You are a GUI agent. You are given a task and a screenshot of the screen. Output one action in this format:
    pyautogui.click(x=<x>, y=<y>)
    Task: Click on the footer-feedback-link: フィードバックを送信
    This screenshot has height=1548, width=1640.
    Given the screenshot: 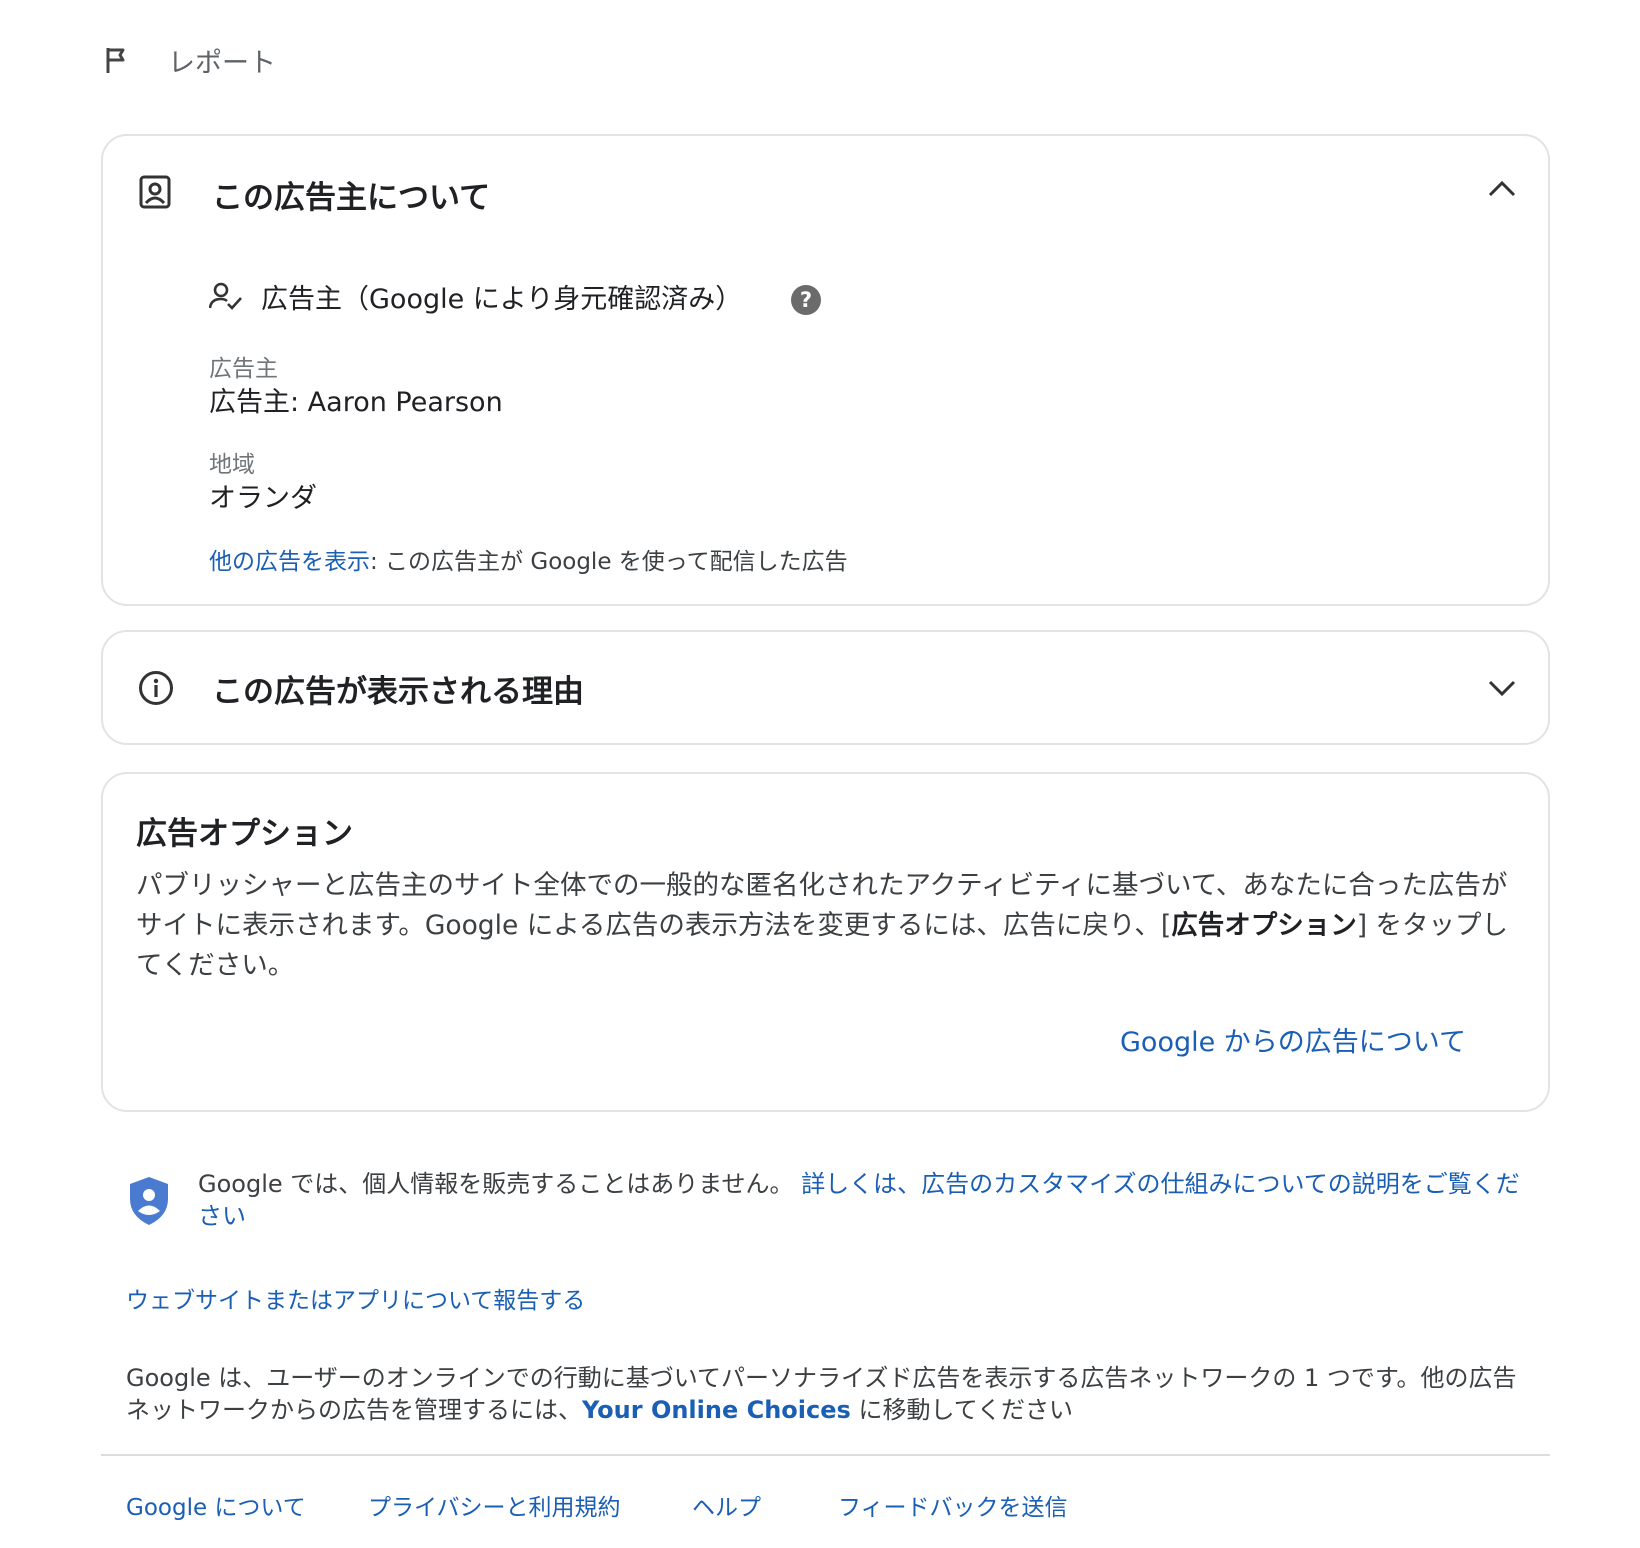 What is the action you would take?
    pyautogui.click(x=953, y=1505)
    